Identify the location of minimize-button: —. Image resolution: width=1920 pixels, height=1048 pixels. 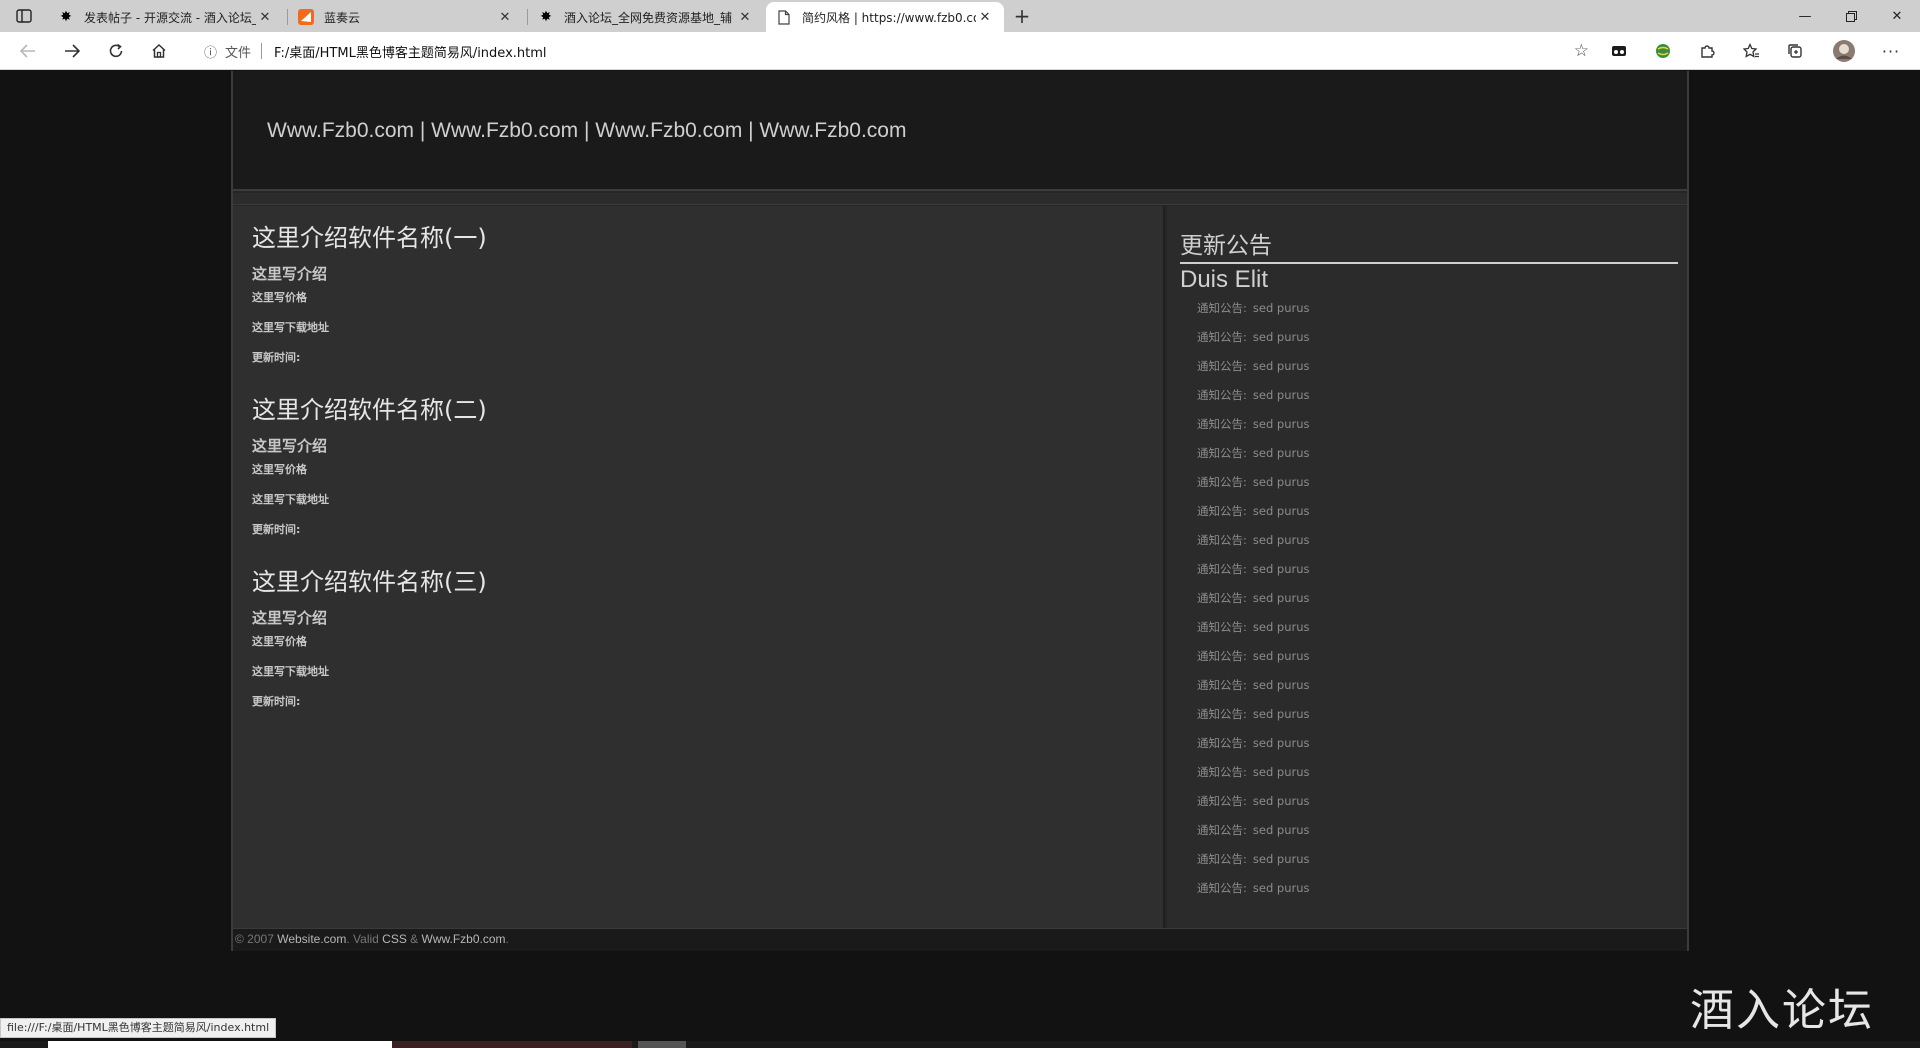
(1805, 16).